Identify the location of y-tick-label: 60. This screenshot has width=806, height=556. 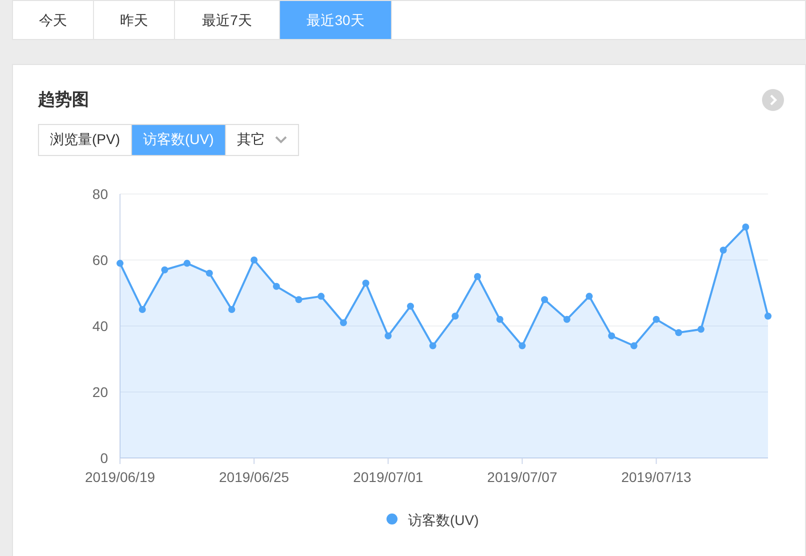
(100, 260).